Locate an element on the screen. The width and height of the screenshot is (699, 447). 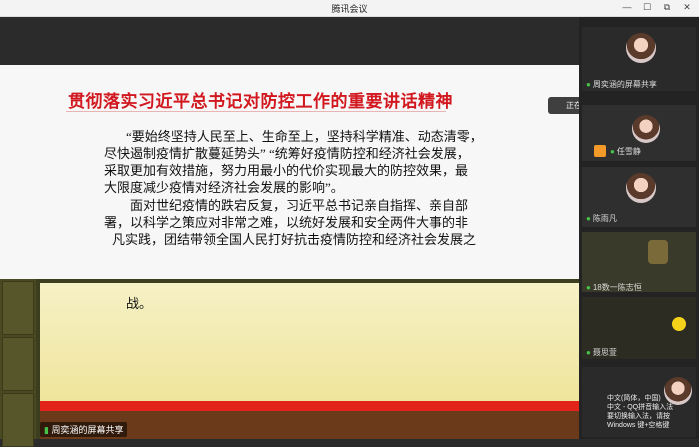
ime-line: Windows 键+空格键 is located at coordinates (638, 425).